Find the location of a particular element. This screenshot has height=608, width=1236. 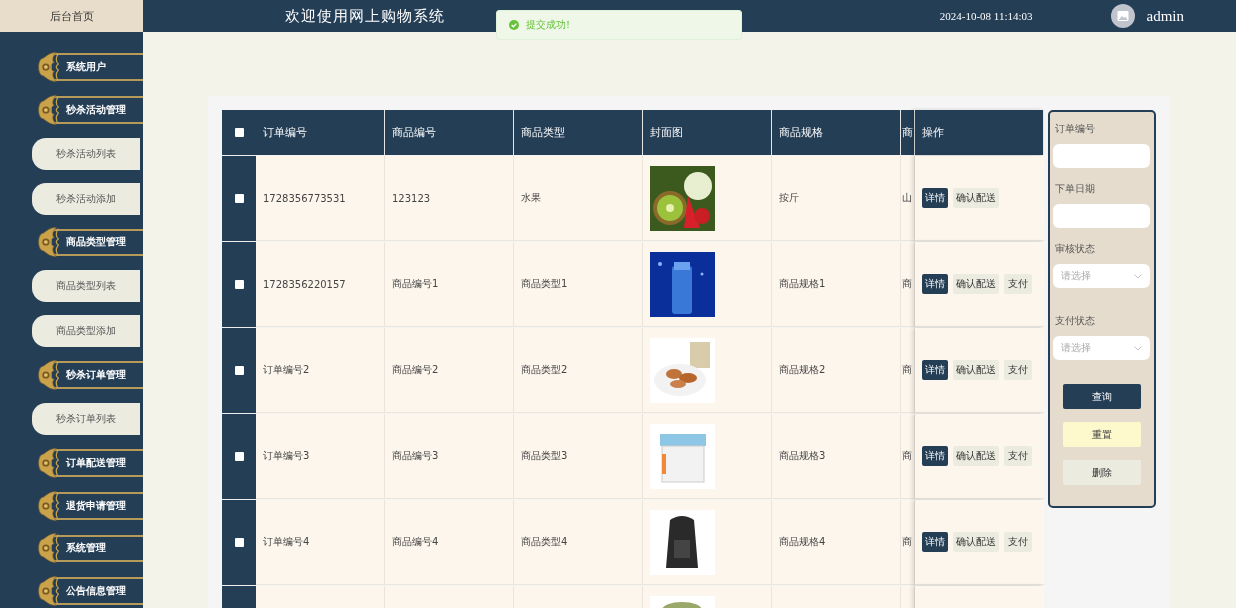

column-header: 封面图 is located at coordinates (707, 132).